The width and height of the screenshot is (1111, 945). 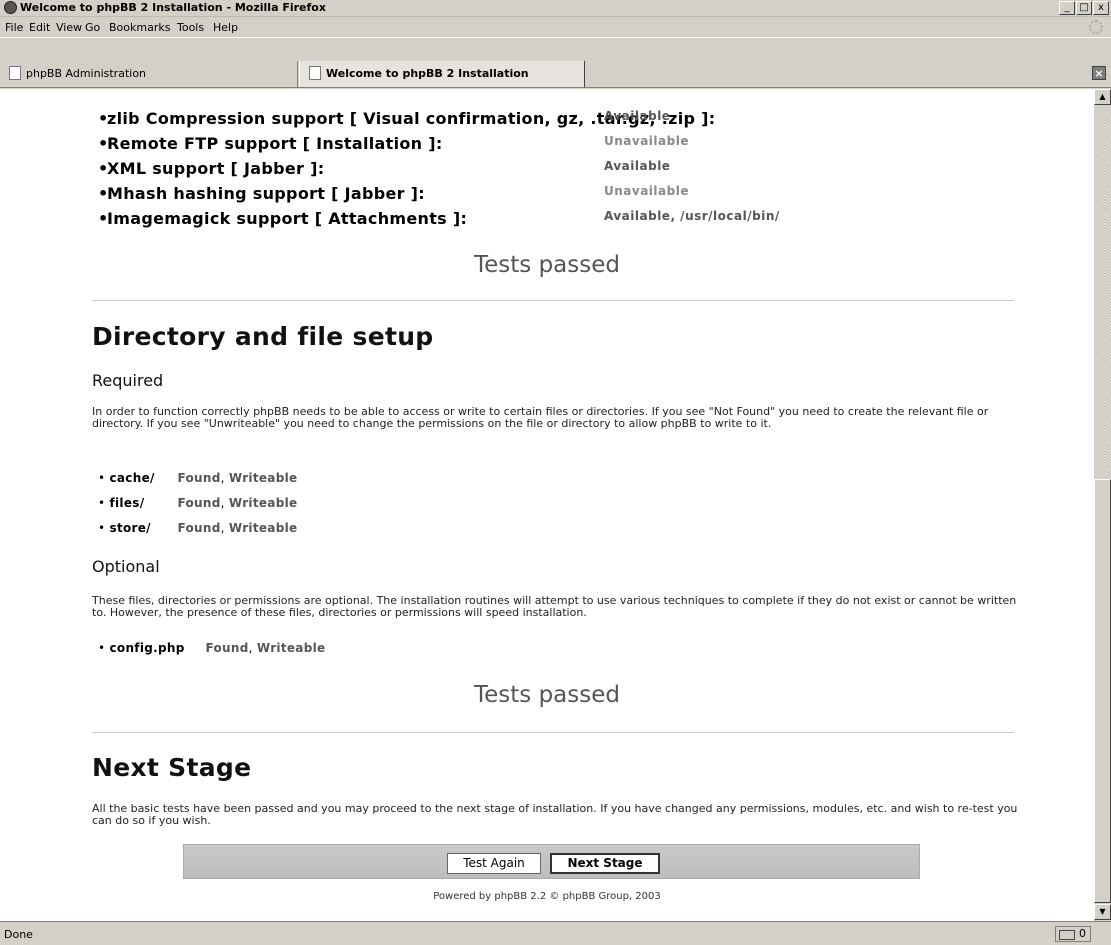 I want to click on tab-label: Welcome to phpBB 2 Installation, so click(x=427, y=73).